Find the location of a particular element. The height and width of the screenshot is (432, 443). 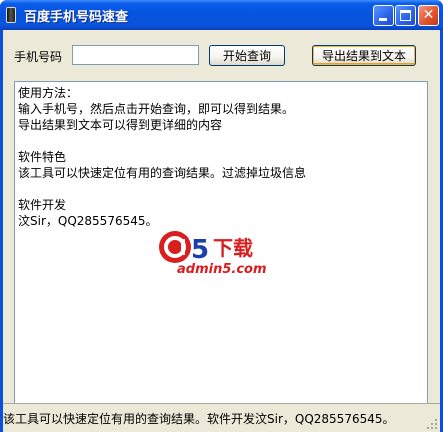

watermark-logo-circle is located at coordinates (175, 247).